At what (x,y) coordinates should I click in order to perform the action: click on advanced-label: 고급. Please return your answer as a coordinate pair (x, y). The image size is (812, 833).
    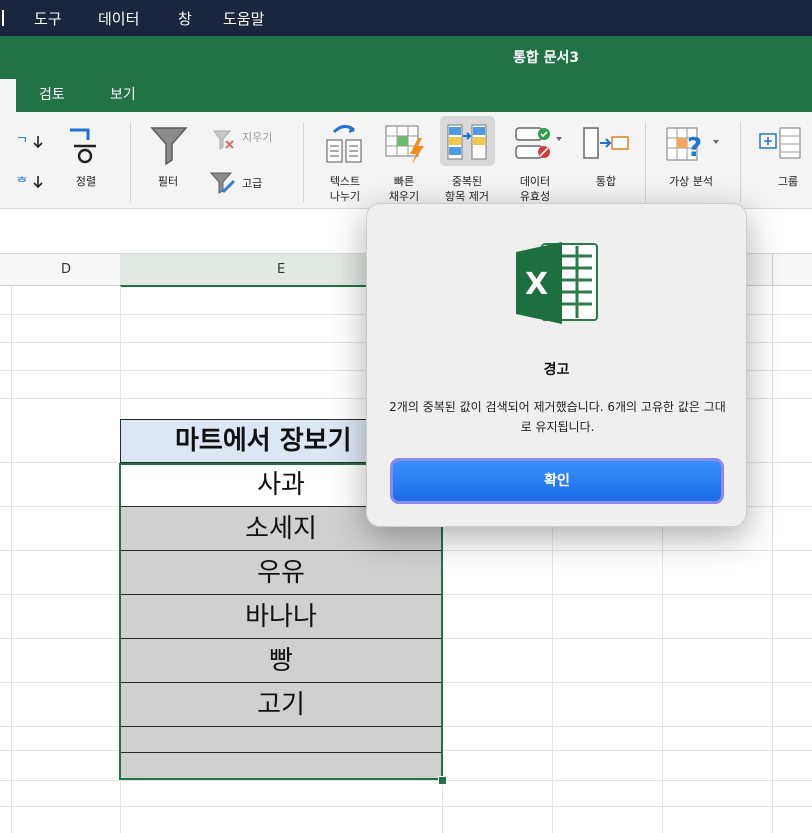
    Looking at the image, I should click on (252, 183).